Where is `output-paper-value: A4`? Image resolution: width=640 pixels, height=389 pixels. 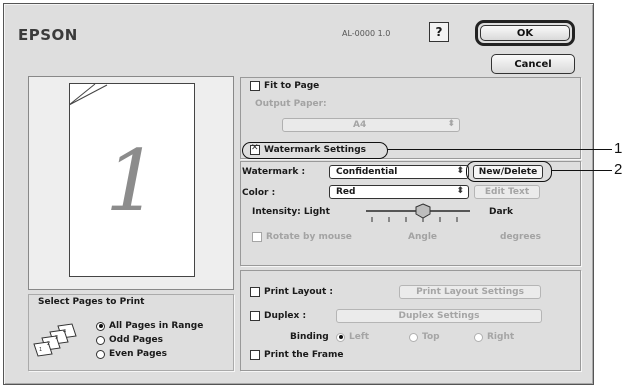 output-paper-value: A4 is located at coordinates (360, 125).